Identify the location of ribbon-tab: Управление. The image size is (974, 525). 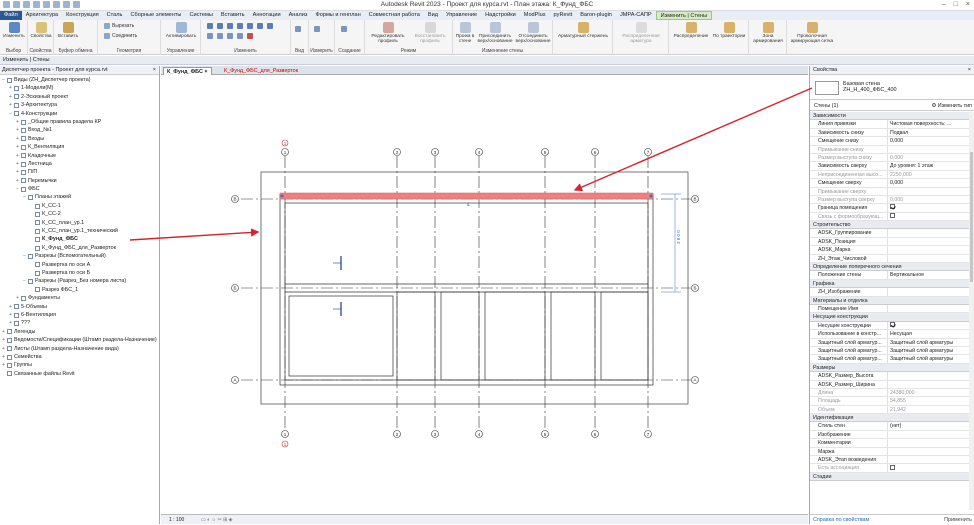
(461, 15).